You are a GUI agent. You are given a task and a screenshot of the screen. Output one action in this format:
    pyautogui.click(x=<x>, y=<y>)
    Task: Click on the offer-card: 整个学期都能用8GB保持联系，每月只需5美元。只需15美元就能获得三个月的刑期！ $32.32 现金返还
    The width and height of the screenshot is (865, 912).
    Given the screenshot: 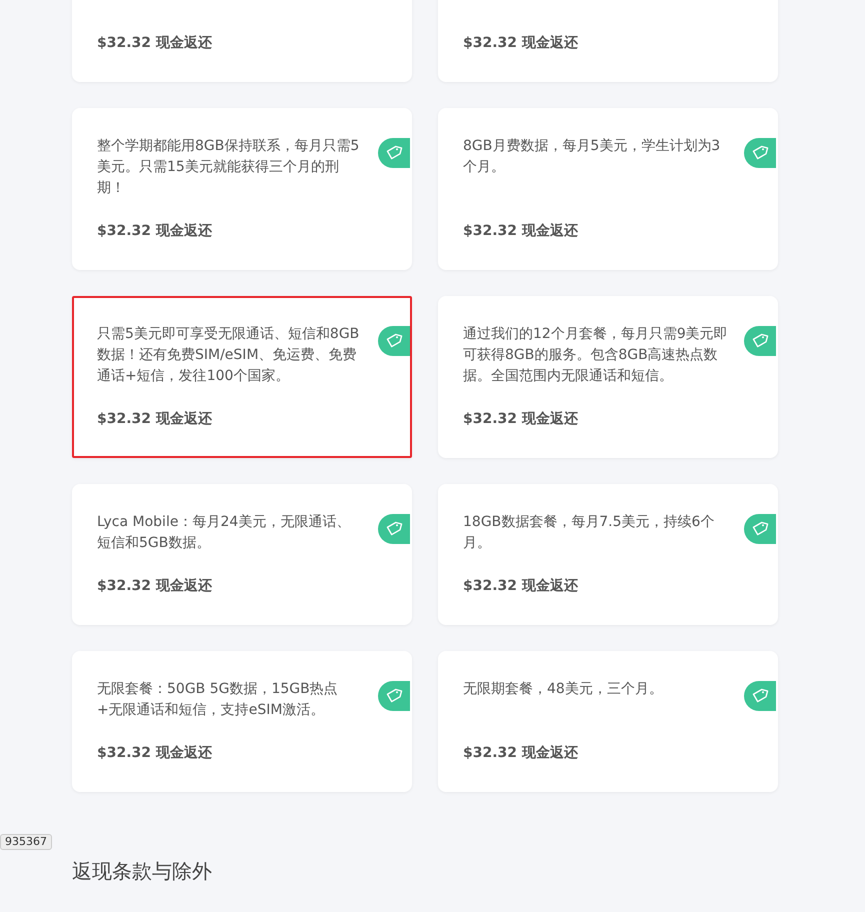 What is the action you would take?
    pyautogui.click(x=242, y=189)
    